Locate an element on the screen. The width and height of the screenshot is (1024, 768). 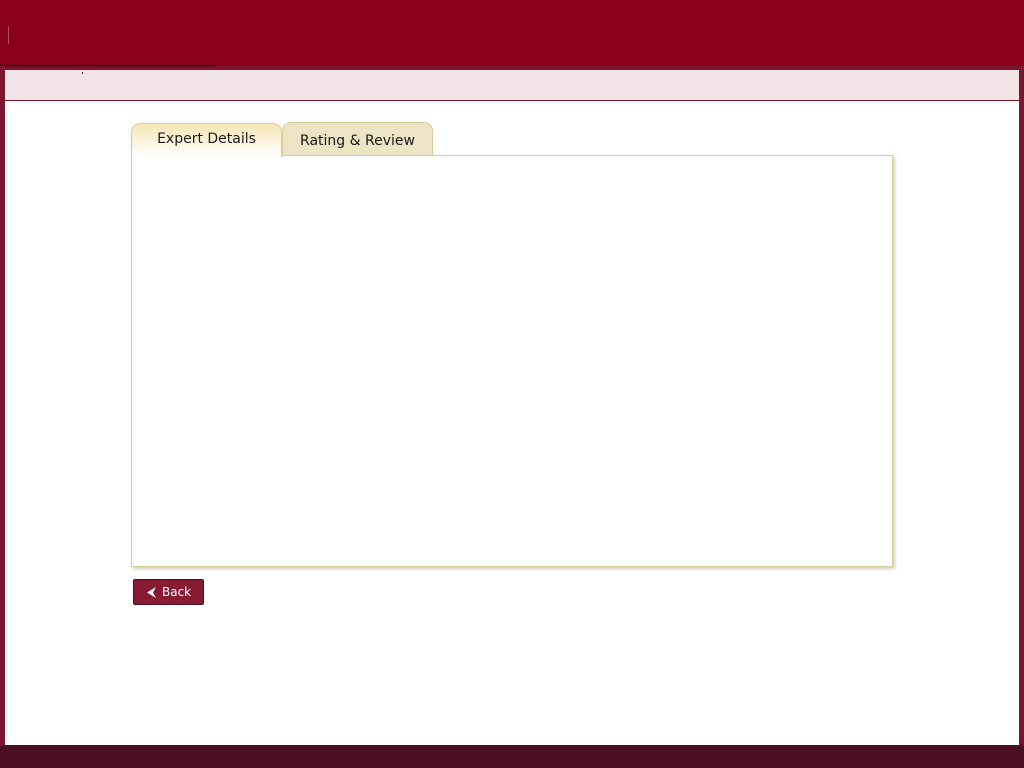
top-banner is located at coordinates (512, 33).